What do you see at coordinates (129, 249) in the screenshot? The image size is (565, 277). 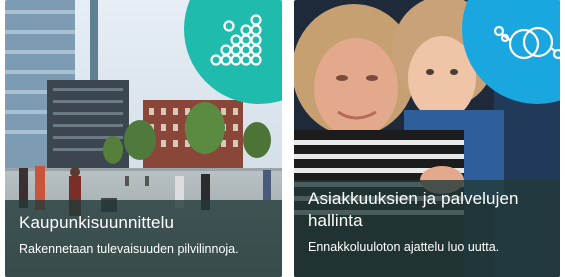 I see `card-subtitle: Rakennetaan tulevaisuuden pilvilinnoja.` at bounding box center [129, 249].